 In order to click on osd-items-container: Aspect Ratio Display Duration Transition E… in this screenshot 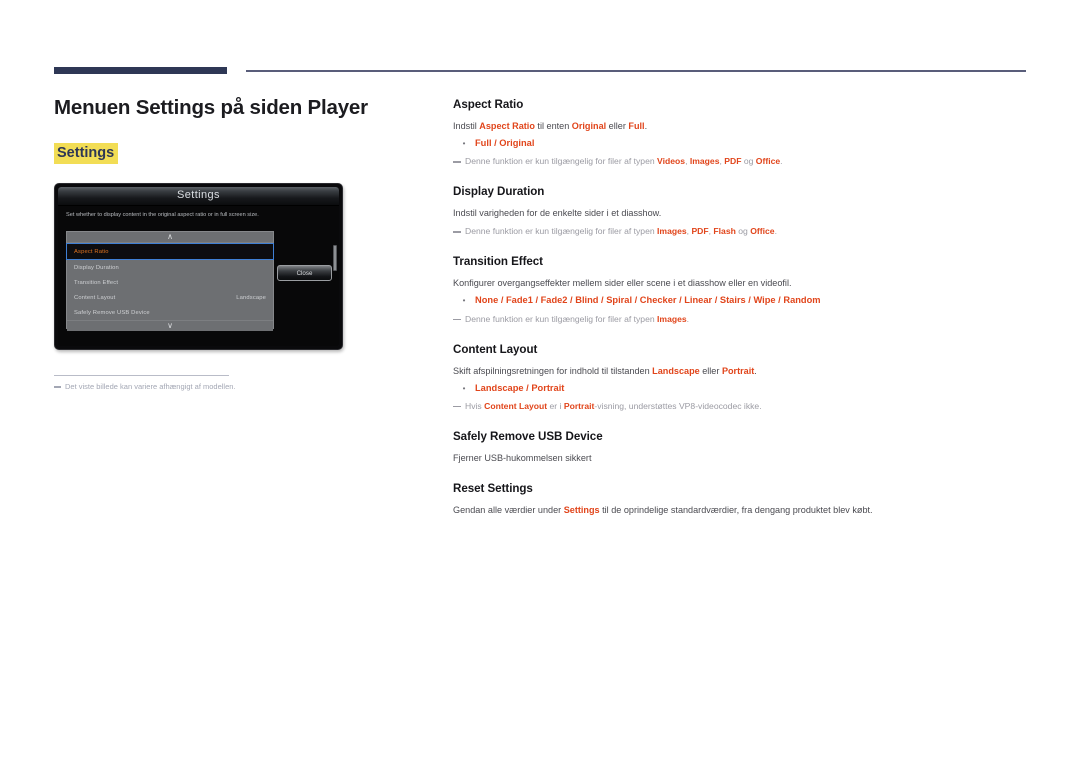, I will do `click(170, 281)`.